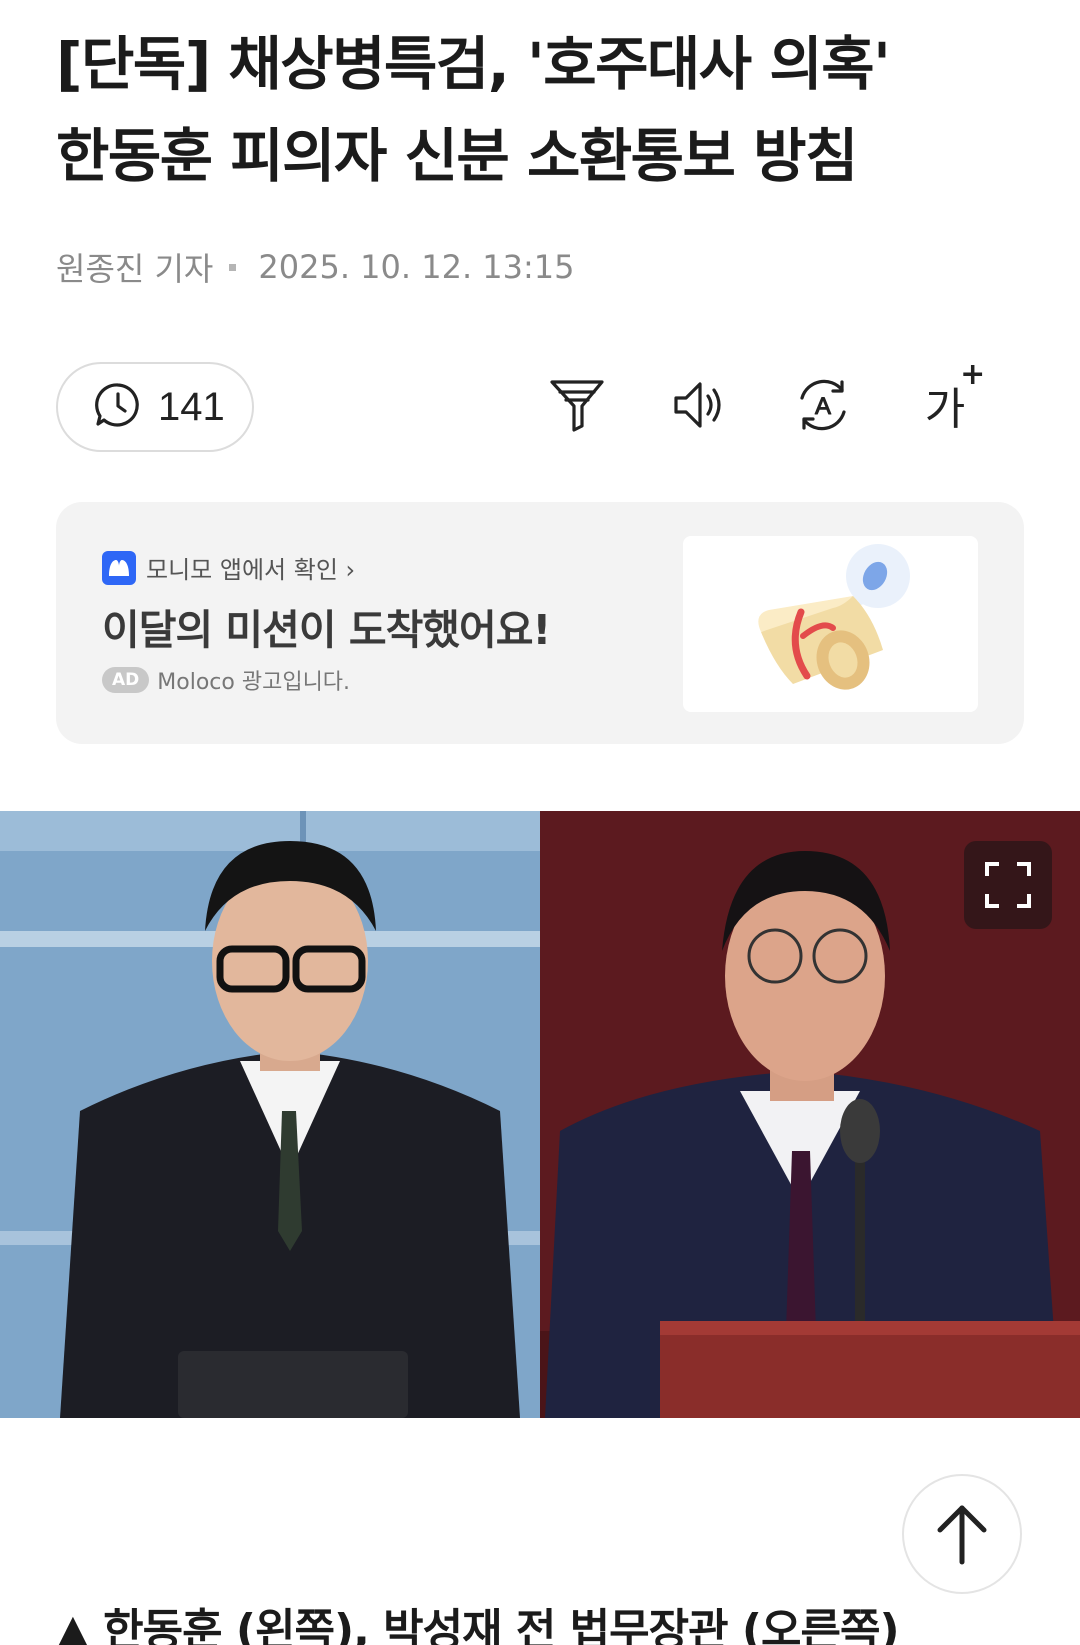 The width and height of the screenshot is (1080, 1645). What do you see at coordinates (233, 267) in the screenshot?
I see `meta-separator` at bounding box center [233, 267].